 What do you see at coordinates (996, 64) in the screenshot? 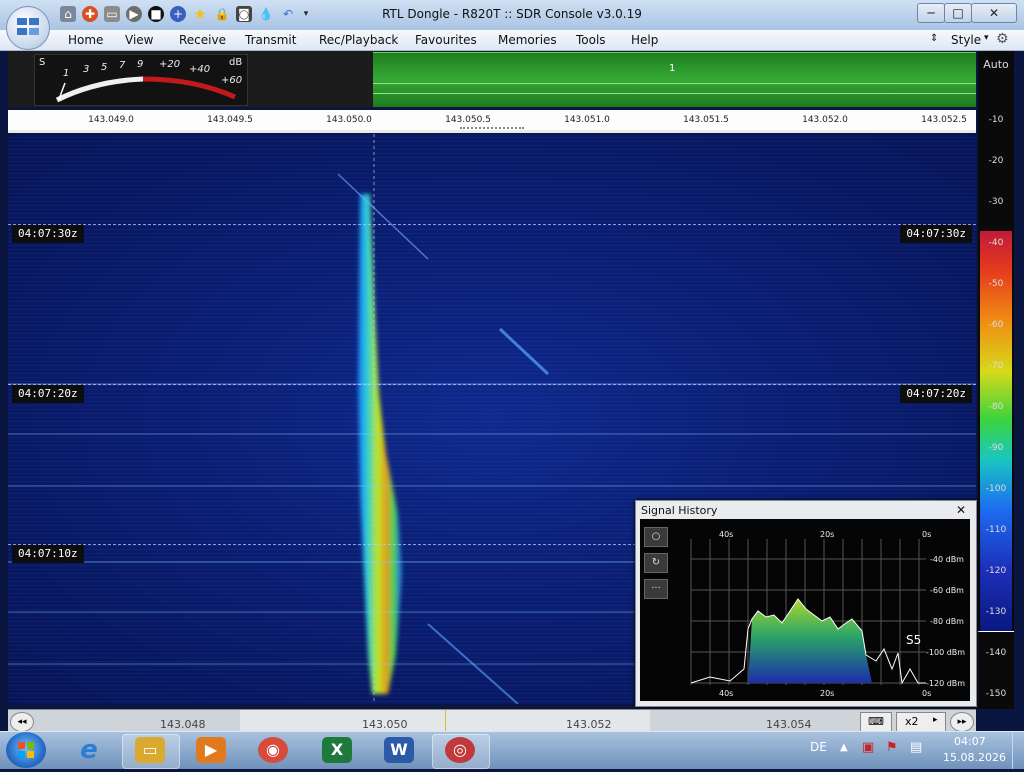
I see `auto-label: Auto` at bounding box center [996, 64].